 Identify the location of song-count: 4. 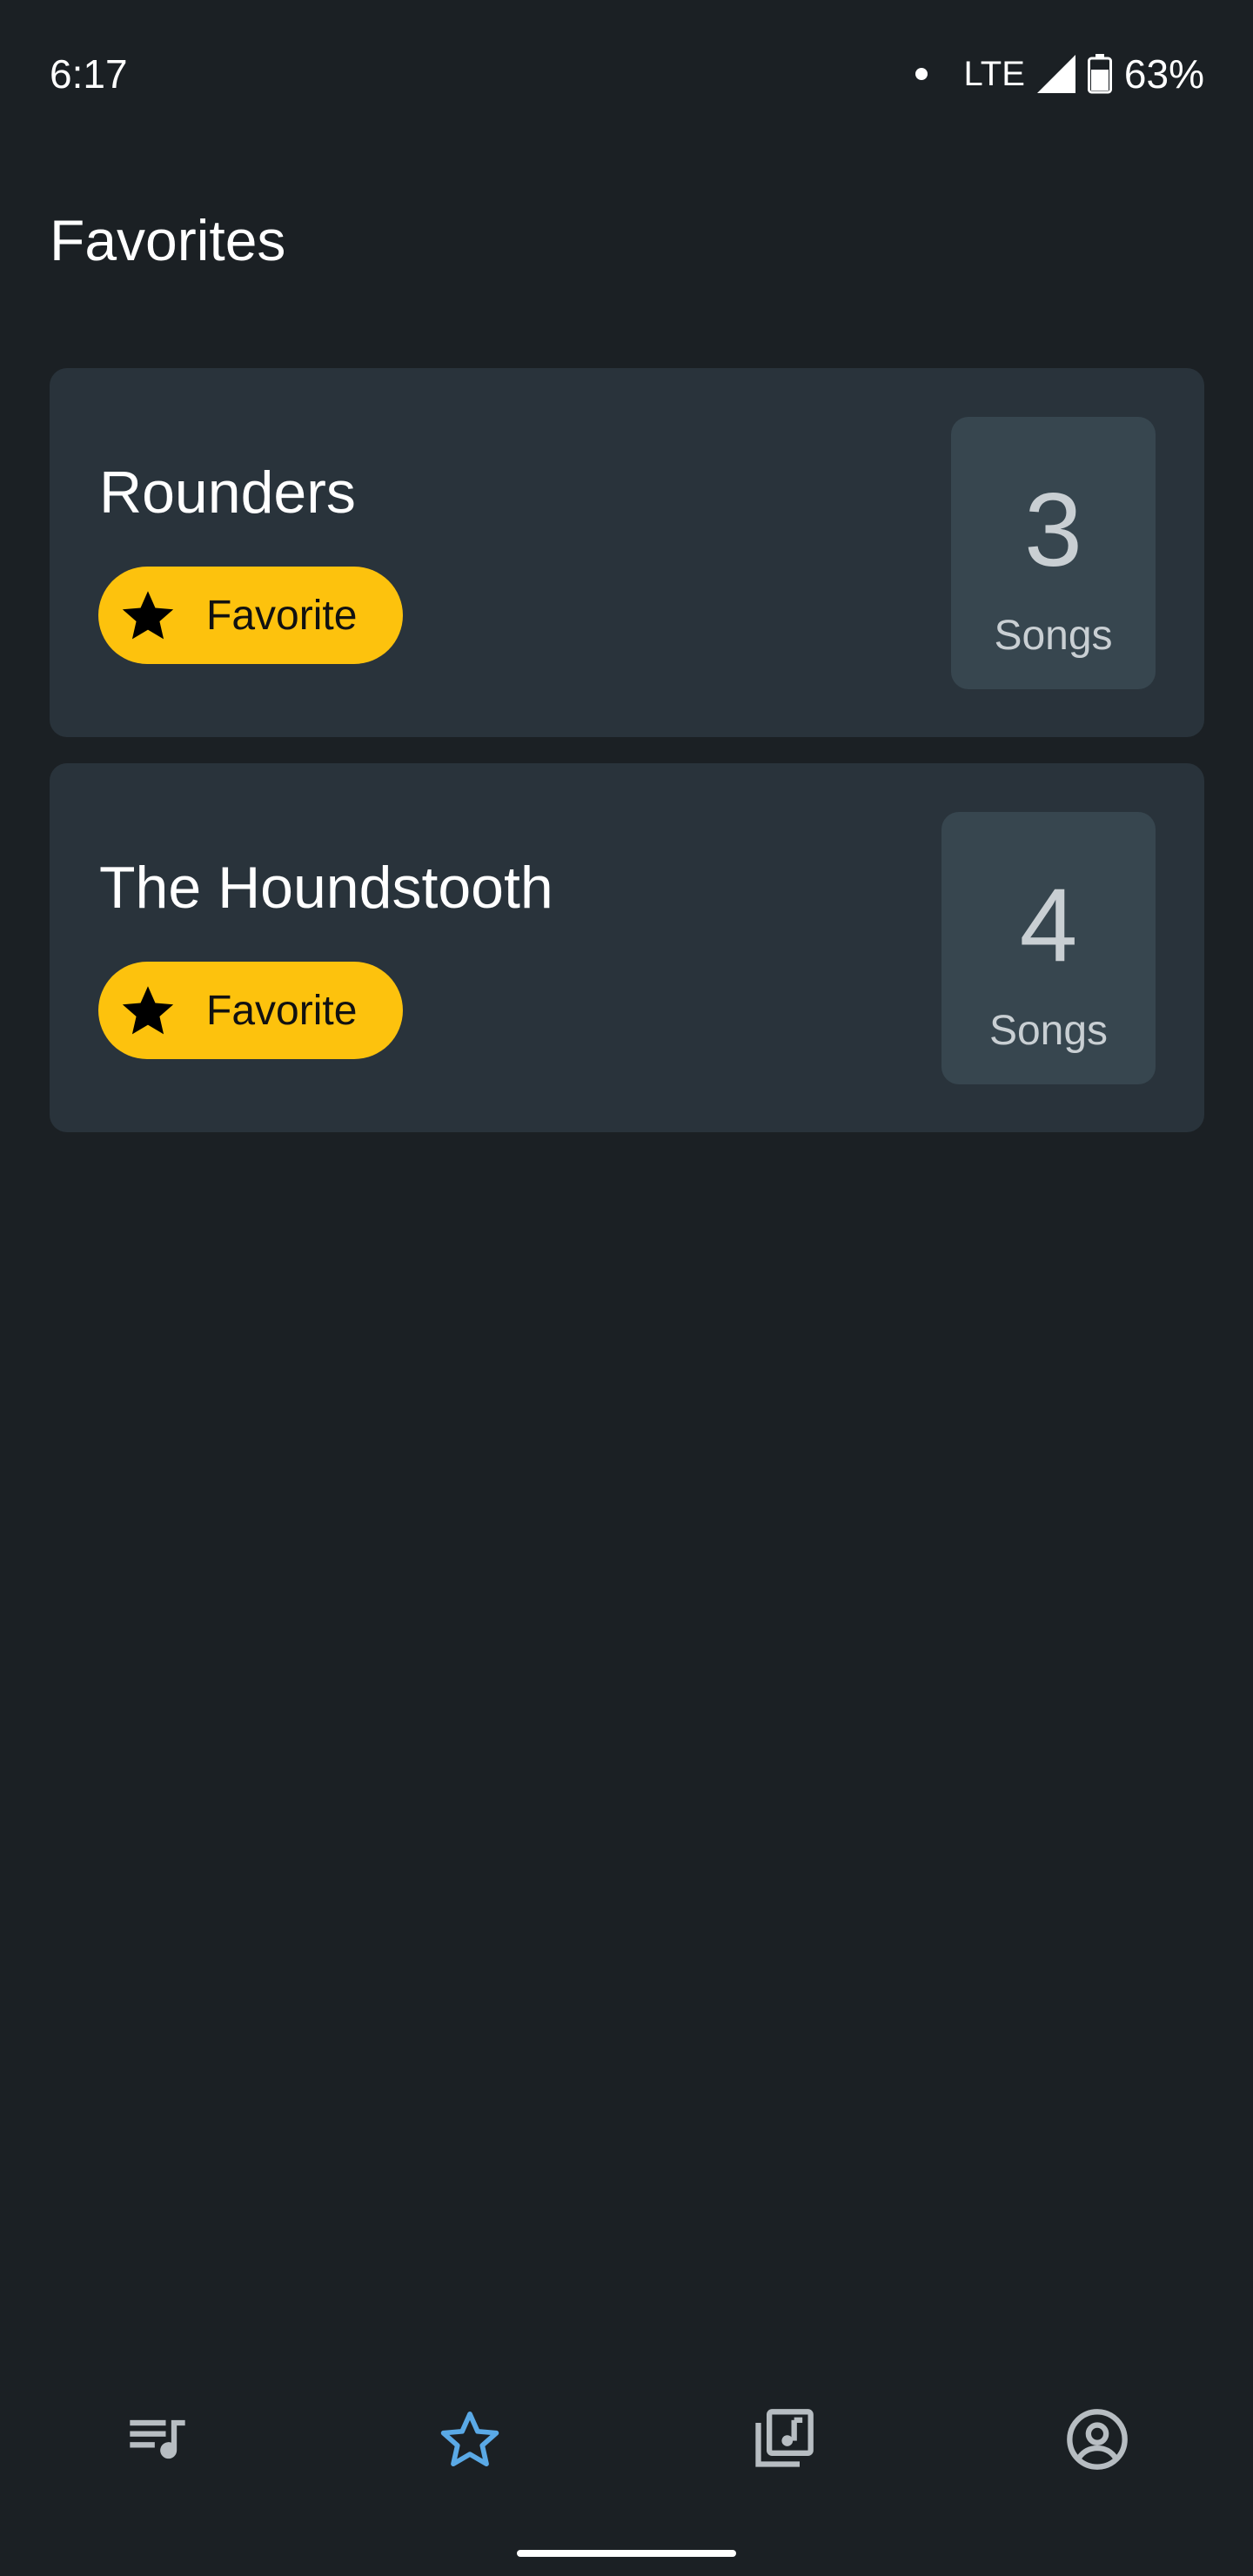
(1048, 925).